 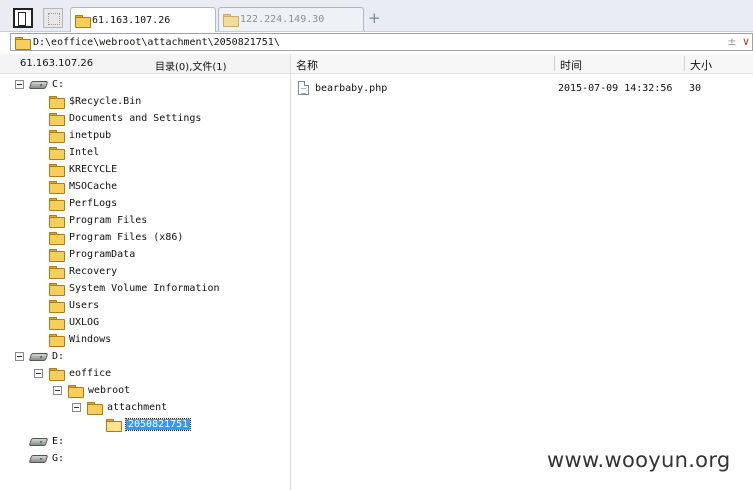 What do you see at coordinates (522, 89) in the screenshot?
I see `file-row: bearbaby.php 2015-07-09 14:32:56 30` at bounding box center [522, 89].